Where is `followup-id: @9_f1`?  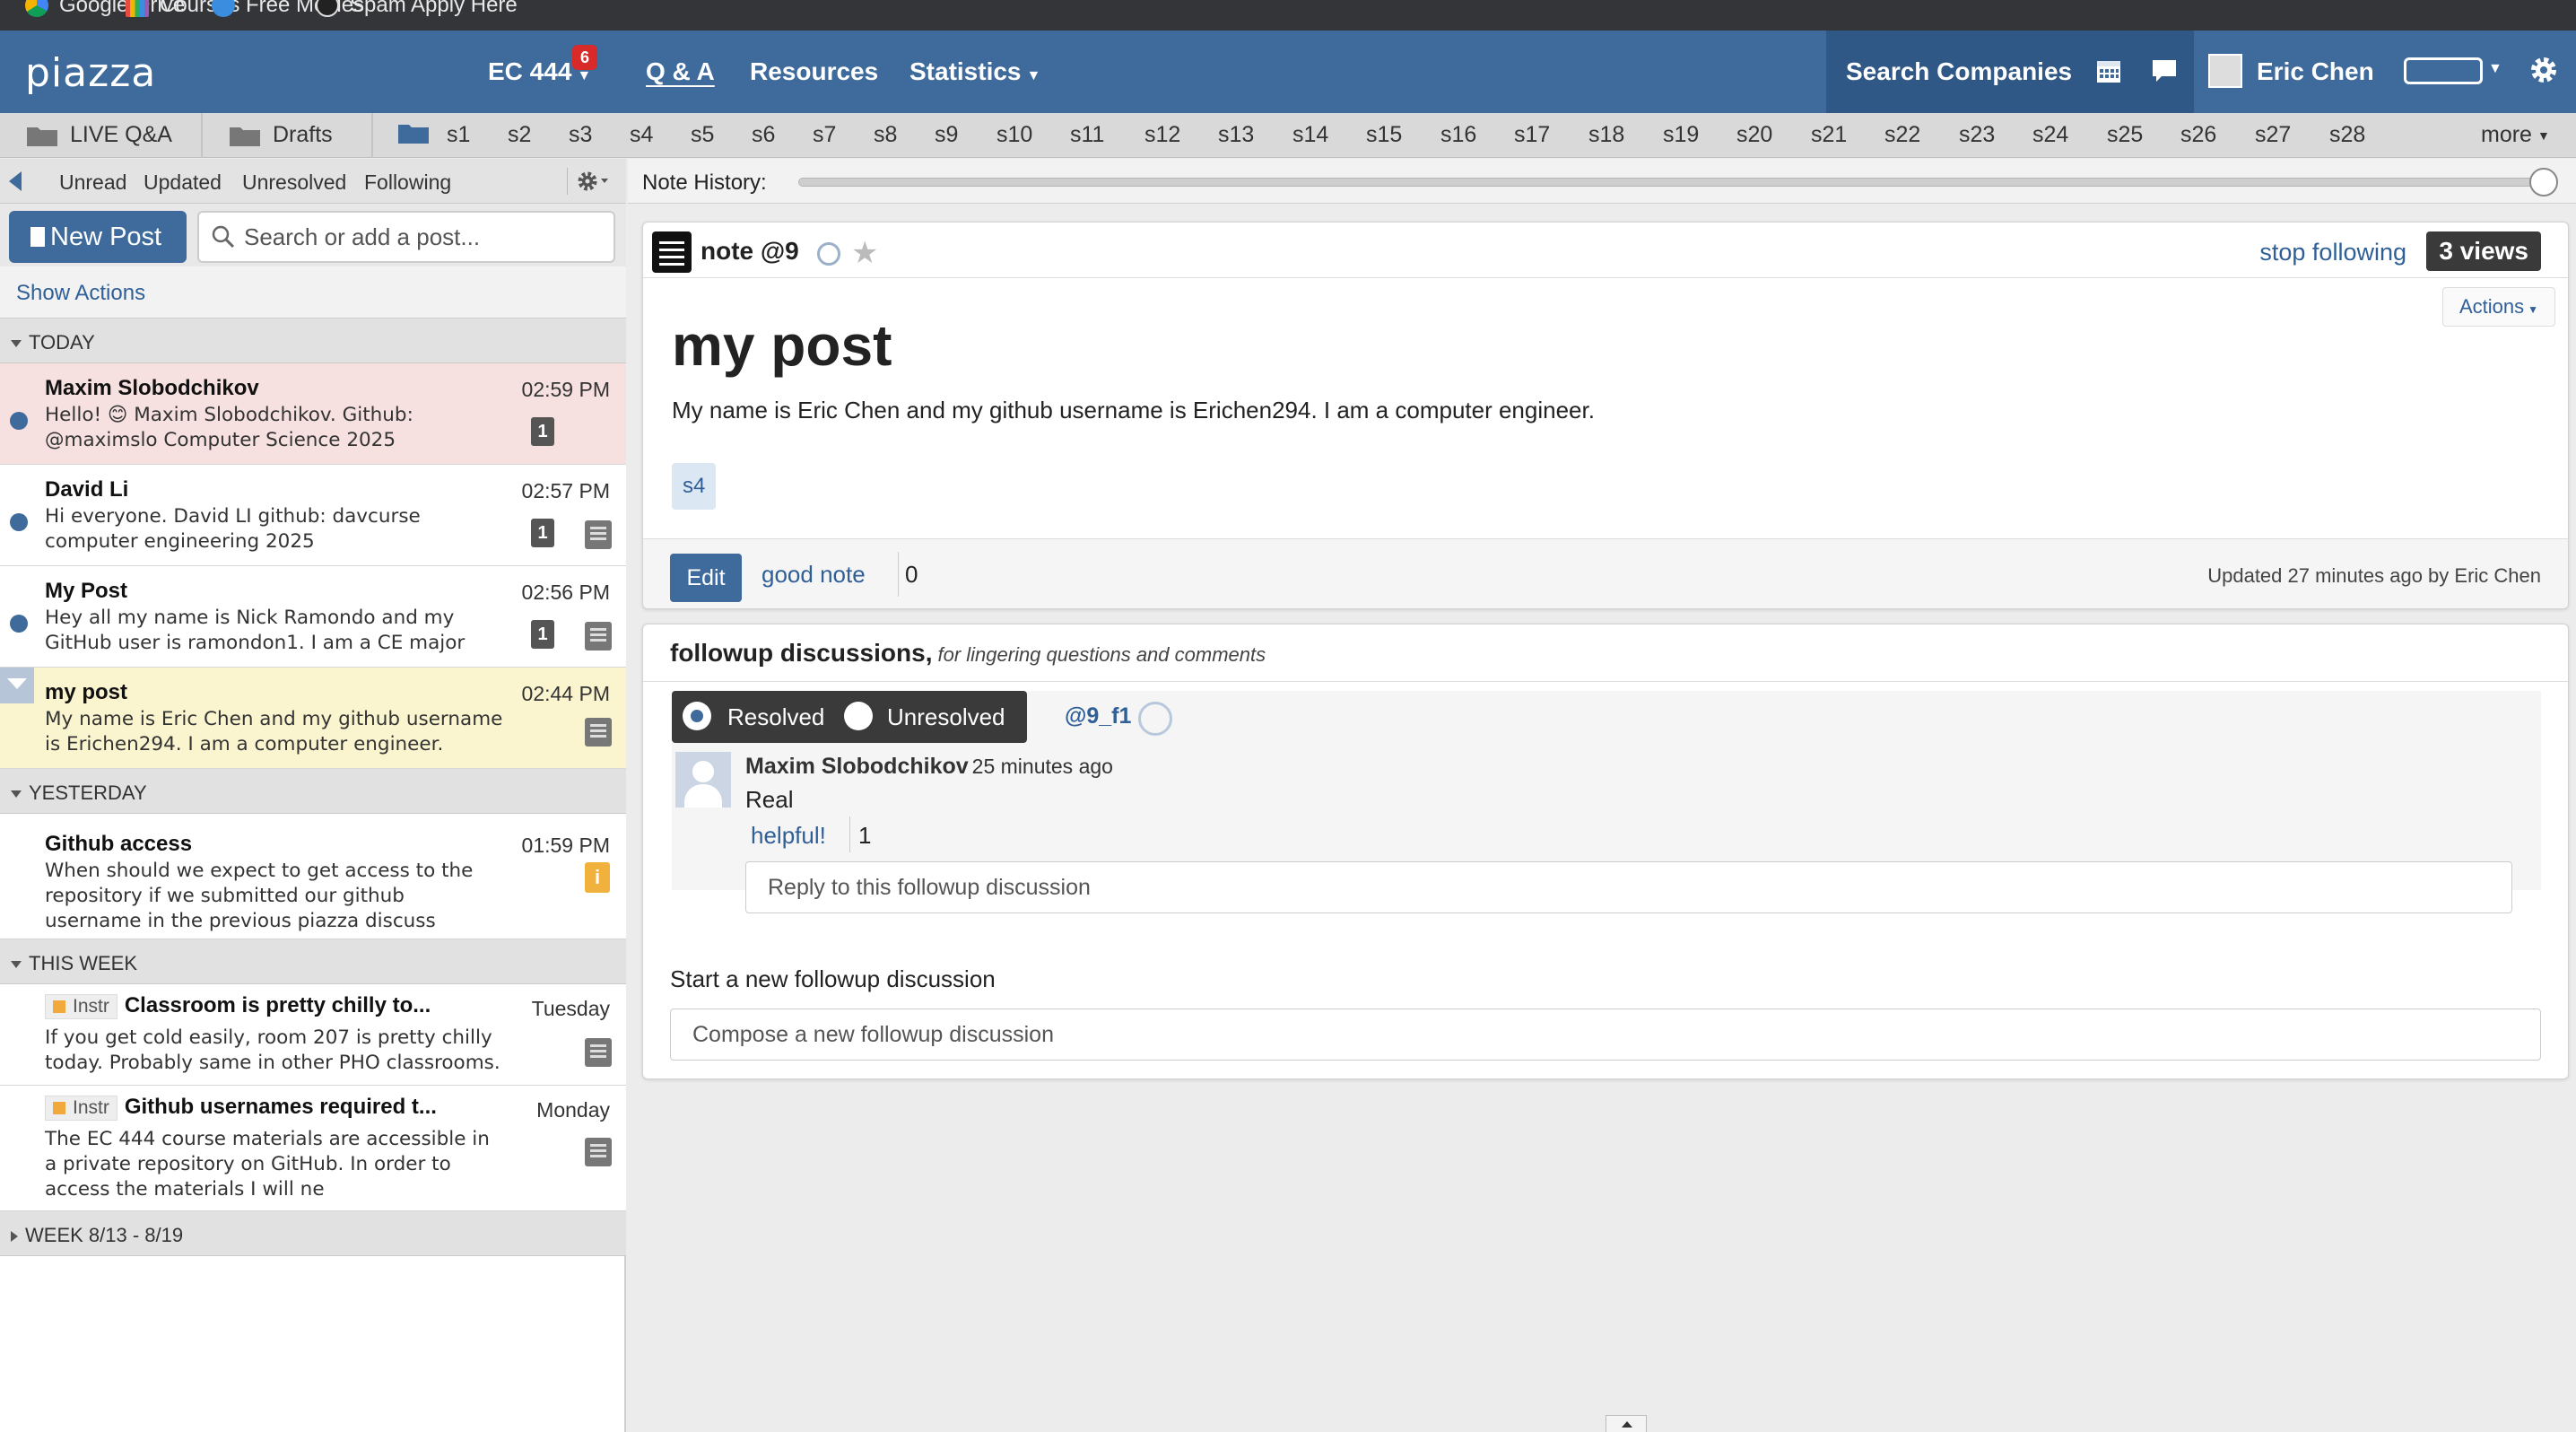 followup-id: @9_f1 is located at coordinates (1098, 716).